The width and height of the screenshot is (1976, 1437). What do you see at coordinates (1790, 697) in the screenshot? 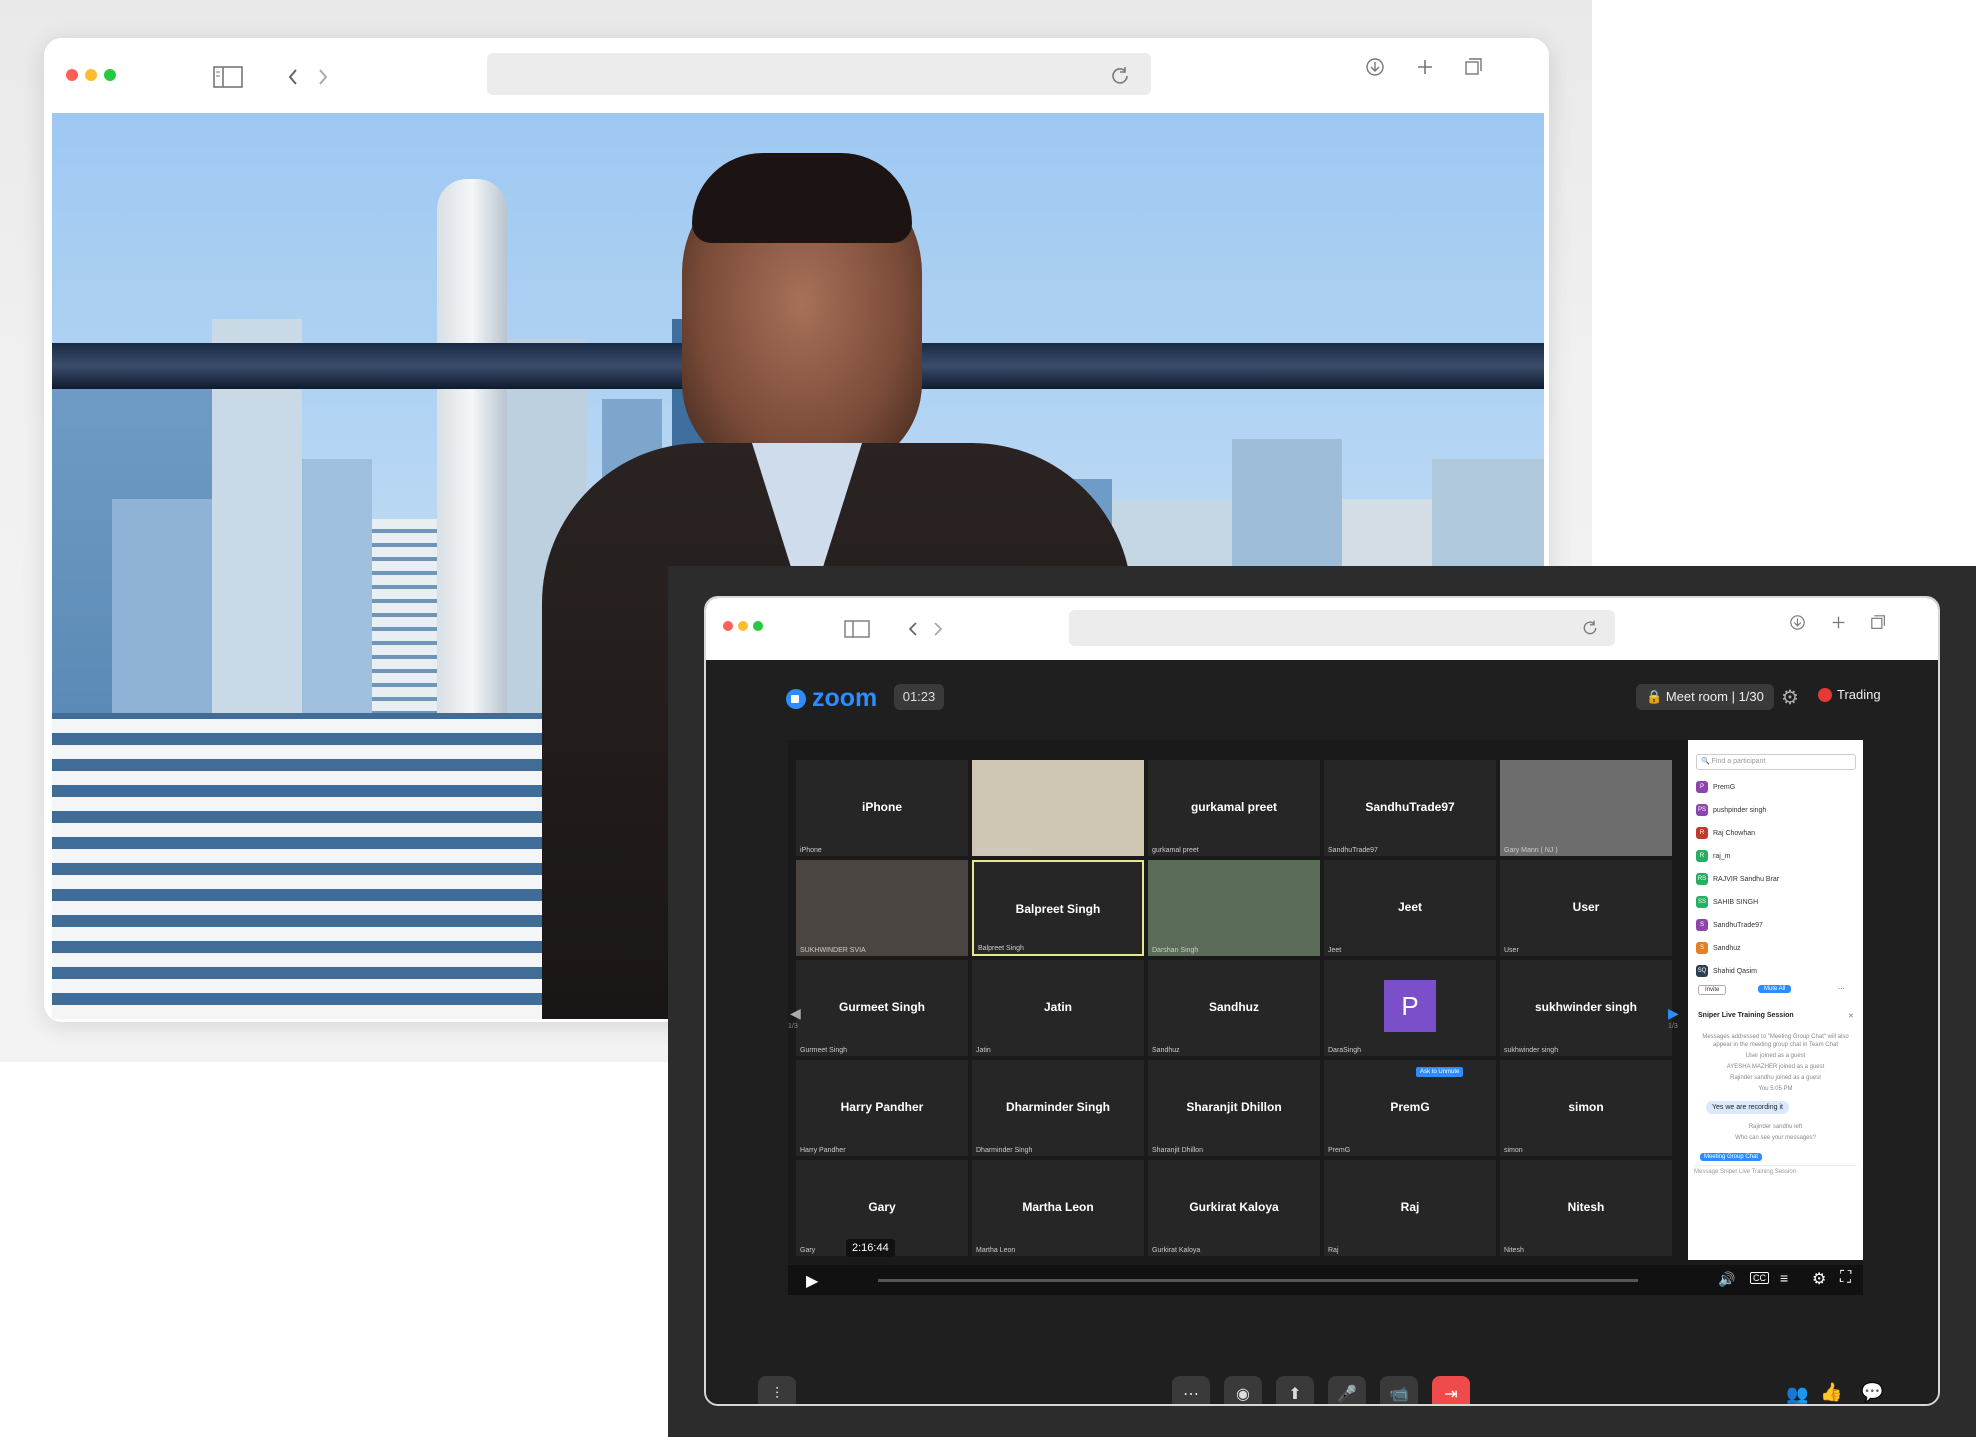
I see `settings-gear-icon: ⚙` at bounding box center [1790, 697].